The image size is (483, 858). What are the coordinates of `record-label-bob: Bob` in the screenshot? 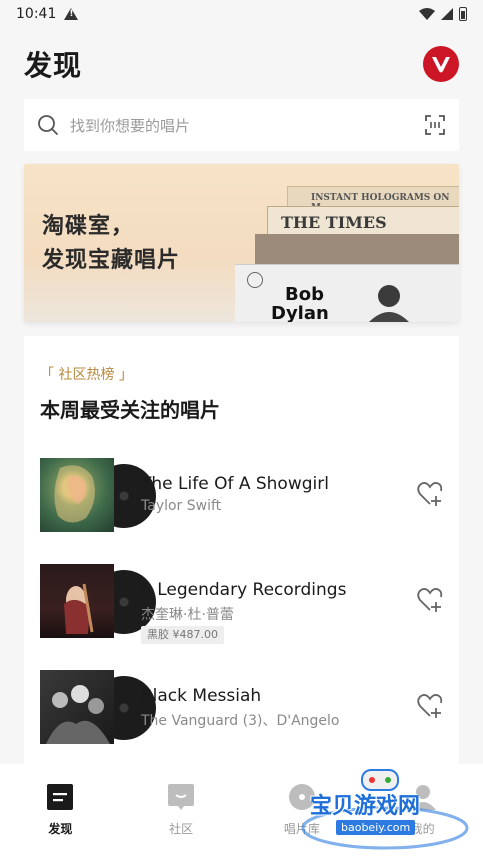 It's located at (304, 294).